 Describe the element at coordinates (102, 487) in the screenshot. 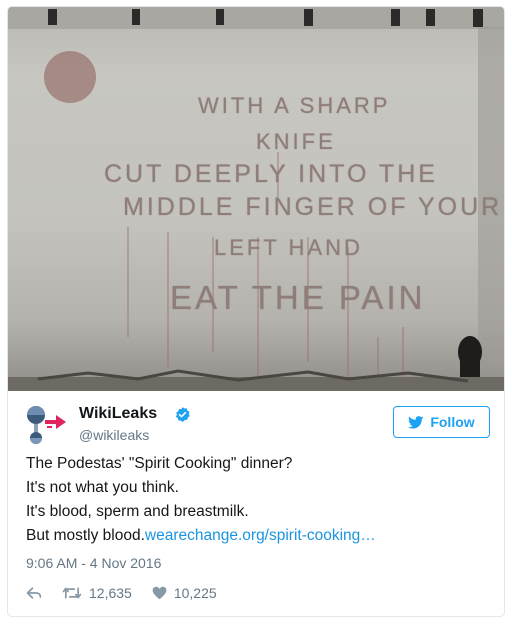

I see `tweet-text-line-2: It's not what you think.` at that location.